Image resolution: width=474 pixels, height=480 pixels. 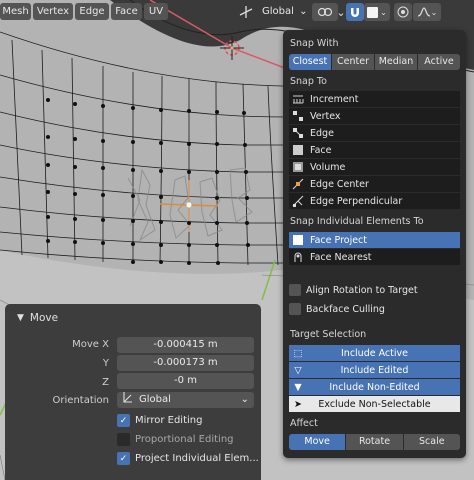 I want to click on target-include-active-label: Include Active, so click(x=374, y=353).